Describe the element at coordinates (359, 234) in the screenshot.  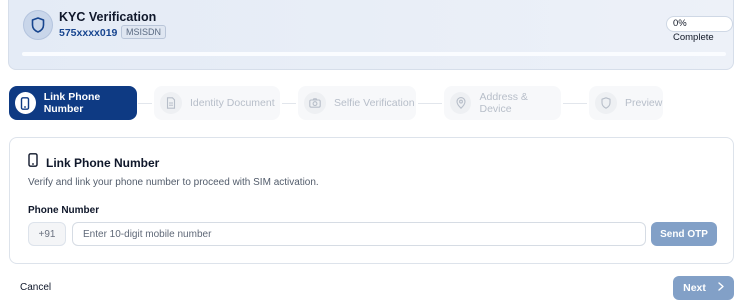
I see `phone-number-input` at that location.